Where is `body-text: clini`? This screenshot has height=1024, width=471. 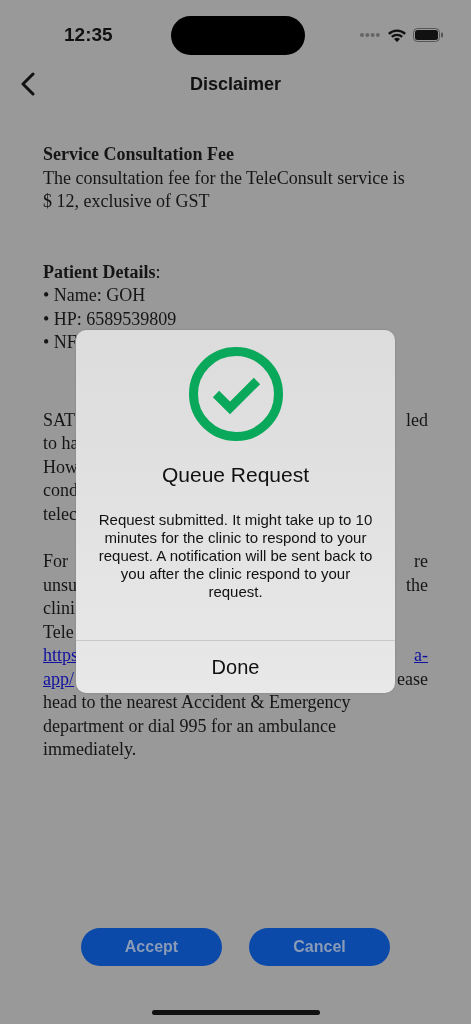
body-text: clini is located at coordinates (59, 608).